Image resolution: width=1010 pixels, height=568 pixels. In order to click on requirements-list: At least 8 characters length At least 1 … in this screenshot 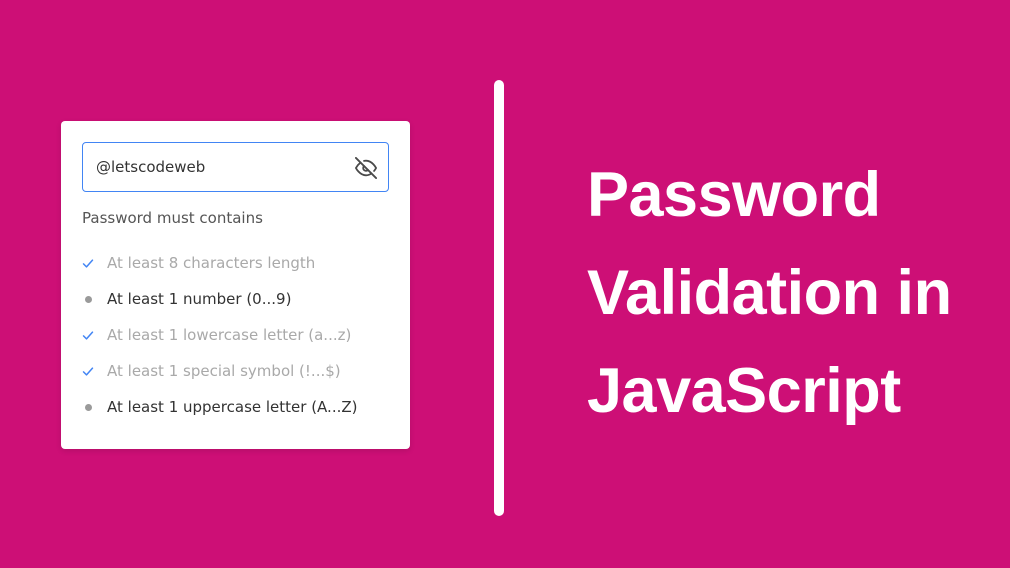, I will do `click(235, 335)`.